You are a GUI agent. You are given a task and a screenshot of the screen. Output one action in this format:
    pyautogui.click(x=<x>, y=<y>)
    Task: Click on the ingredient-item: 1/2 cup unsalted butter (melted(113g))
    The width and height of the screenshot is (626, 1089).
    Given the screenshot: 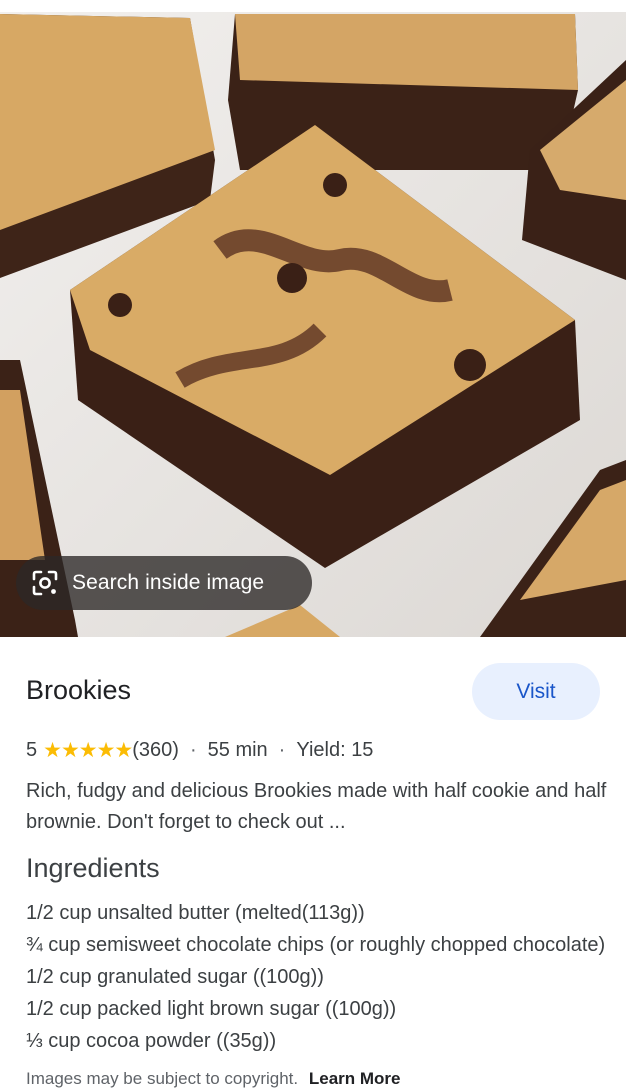 What is the action you would take?
    pyautogui.click(x=195, y=913)
    